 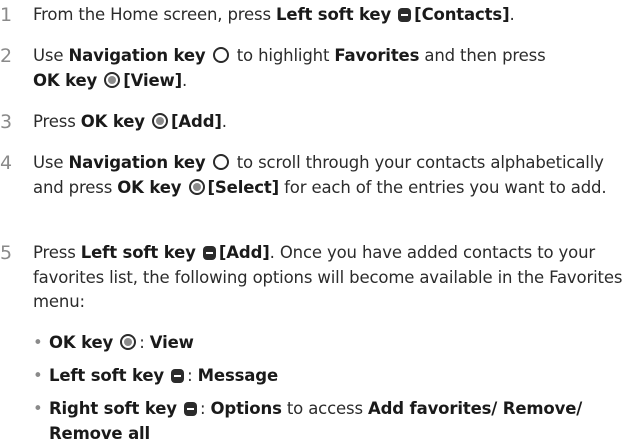 I want to click on key-action: [Select], so click(x=243, y=187).